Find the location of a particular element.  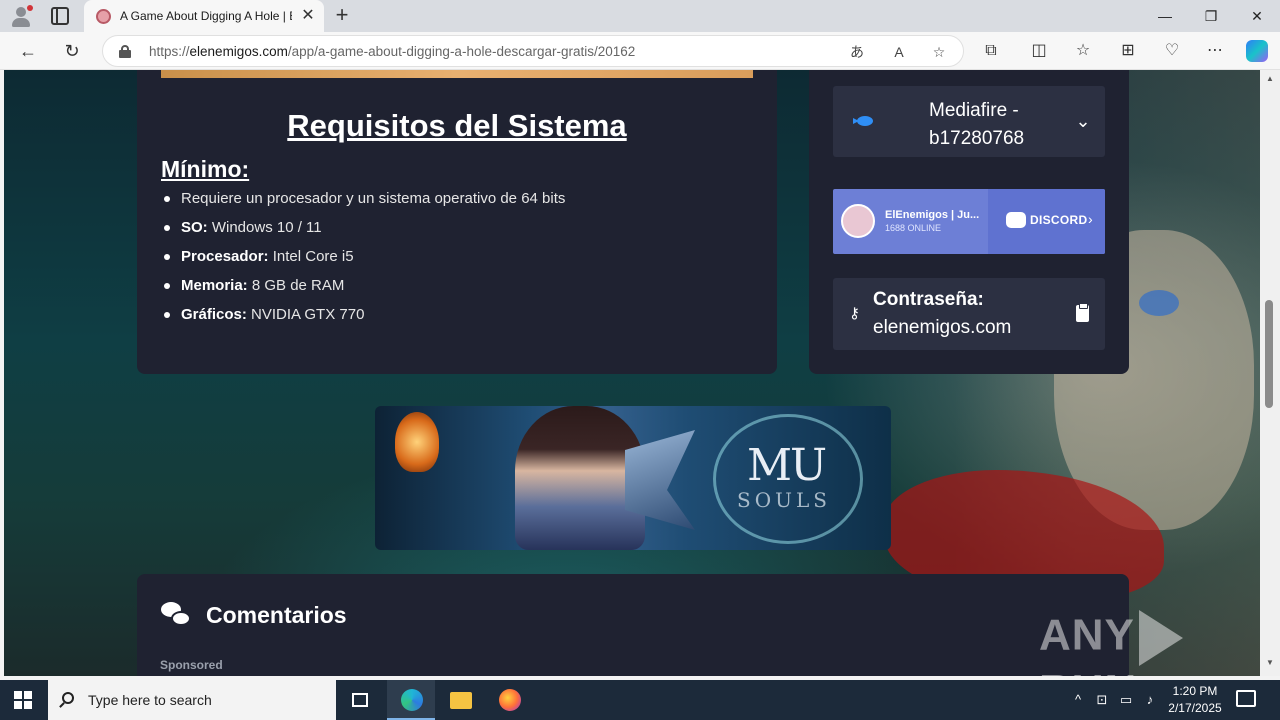

mediafire-download-button: Mediafire - b17280768 ⌄ is located at coordinates (969, 121).